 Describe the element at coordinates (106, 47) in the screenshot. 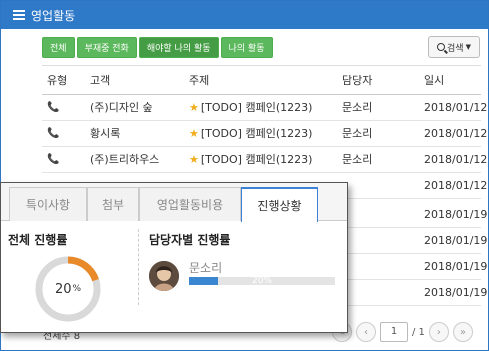

I see `filter-missed-call-button: 부재중 전화` at that location.